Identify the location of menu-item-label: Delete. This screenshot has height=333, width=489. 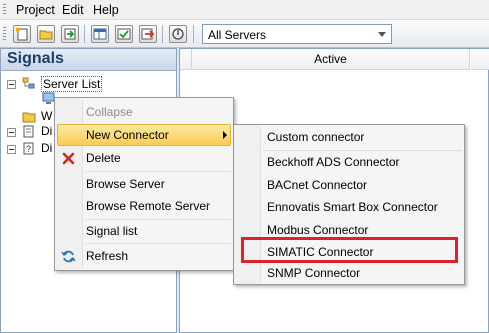
(103, 158).